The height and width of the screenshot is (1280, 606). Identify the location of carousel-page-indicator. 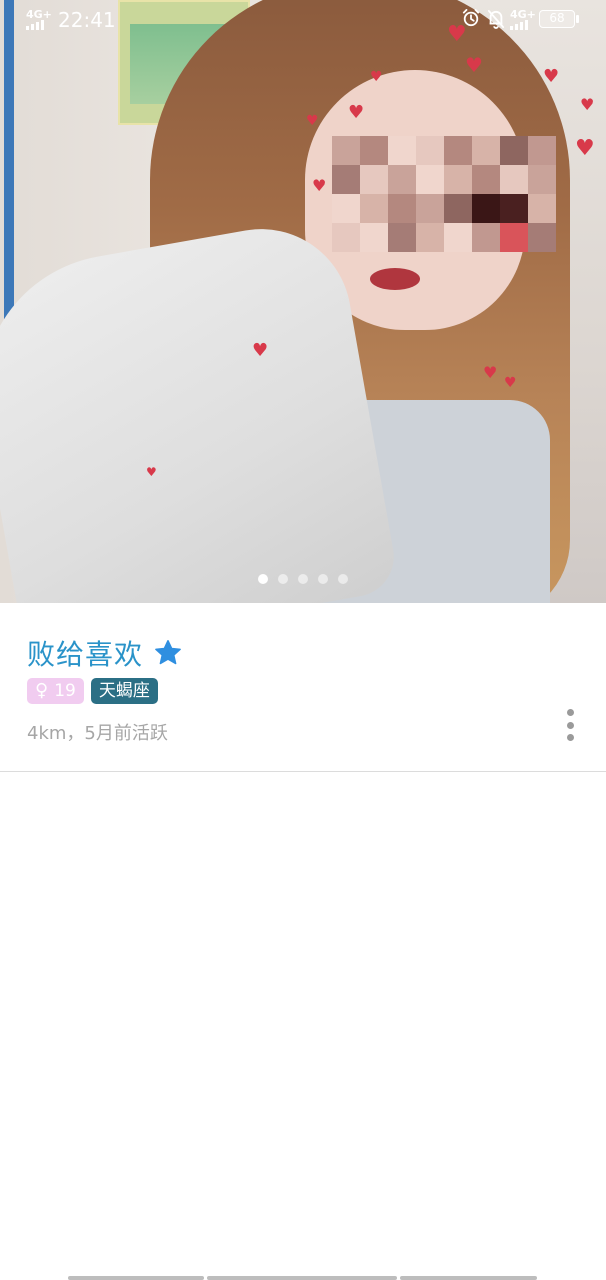
(303, 581).